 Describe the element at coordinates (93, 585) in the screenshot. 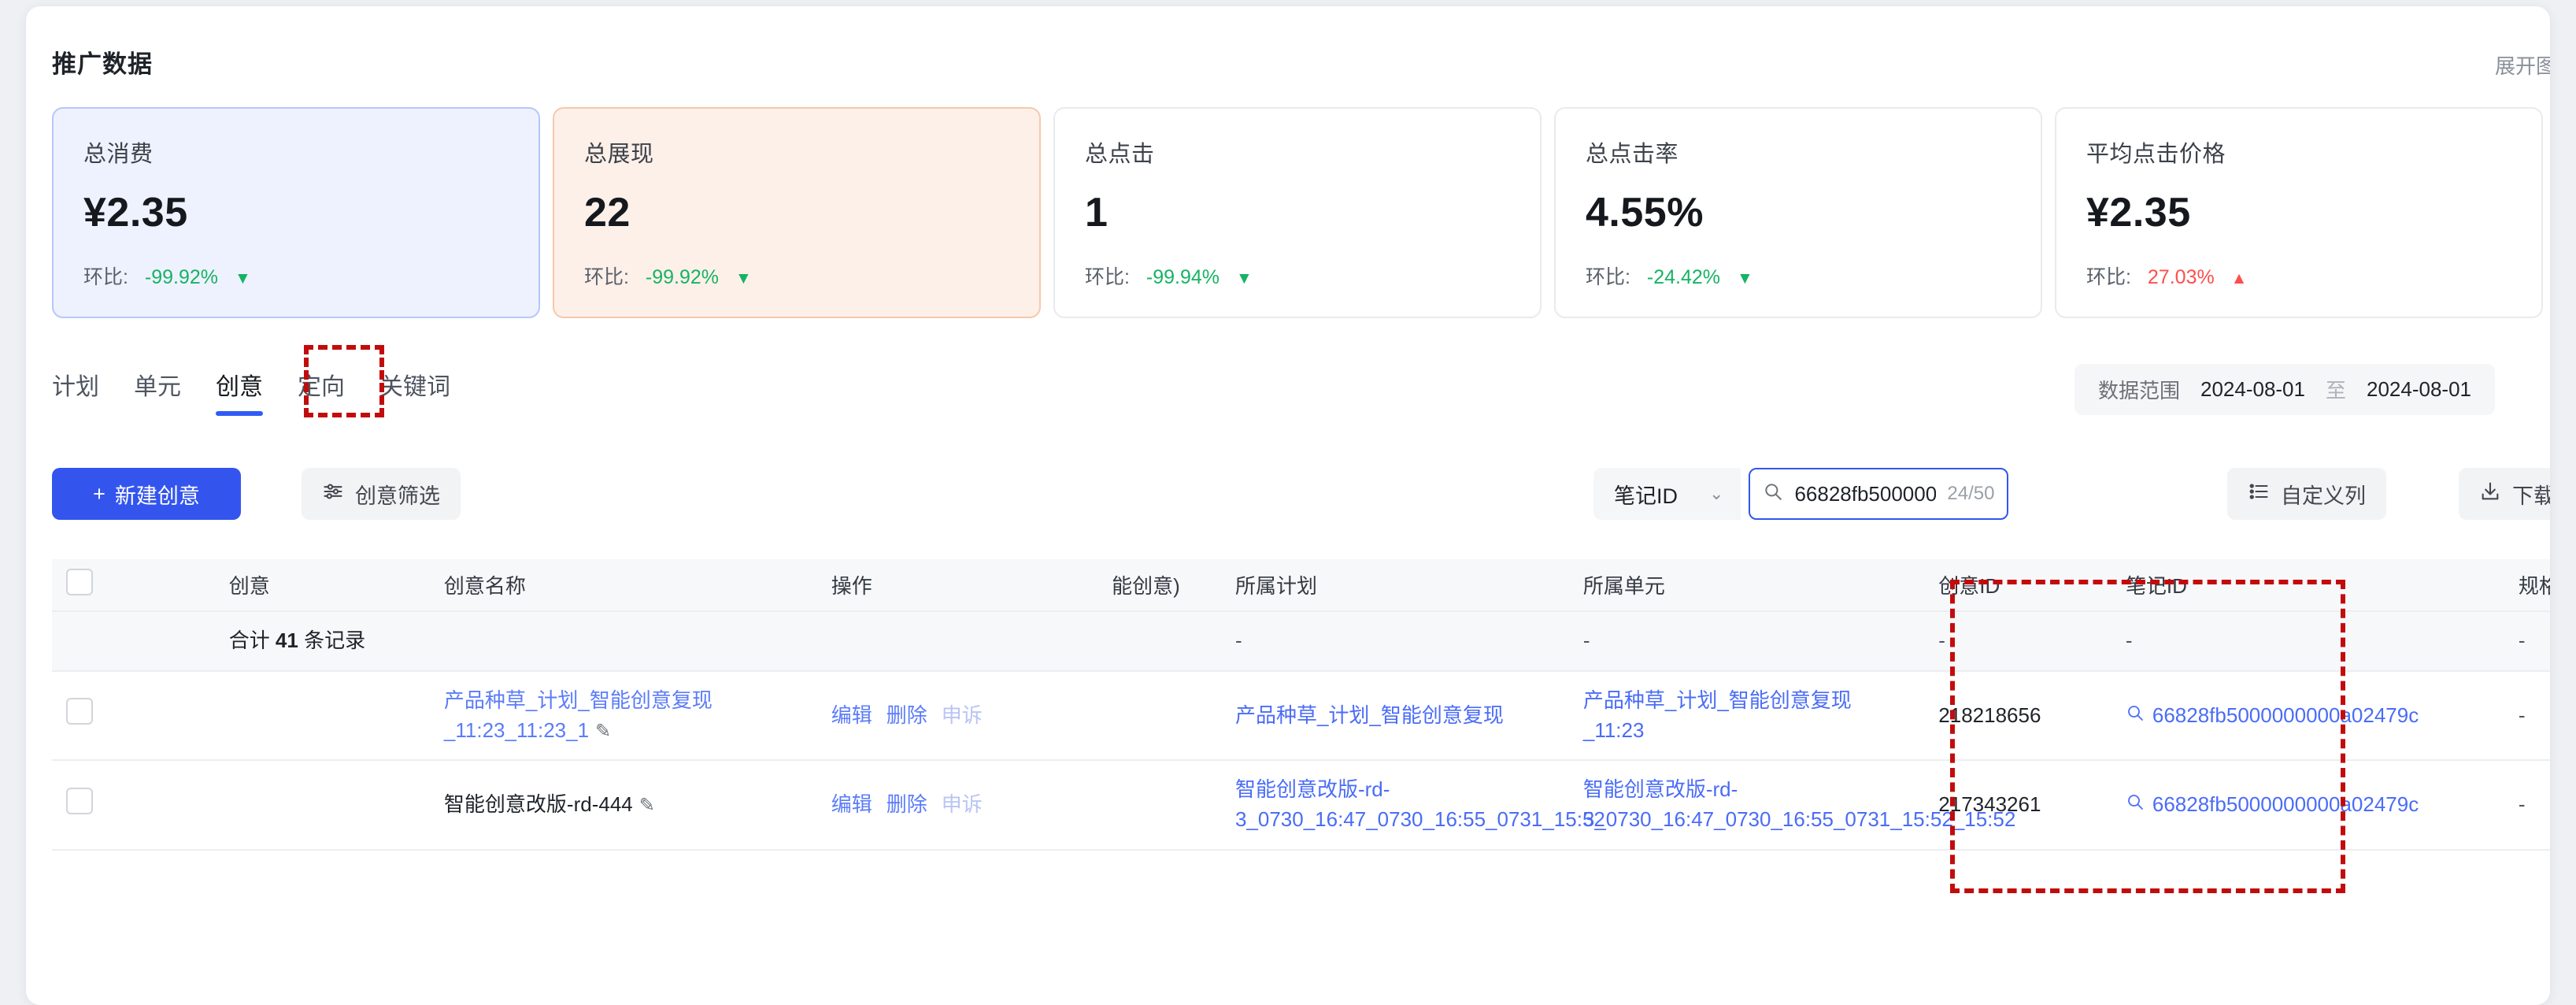

I see `header-select-all` at that location.